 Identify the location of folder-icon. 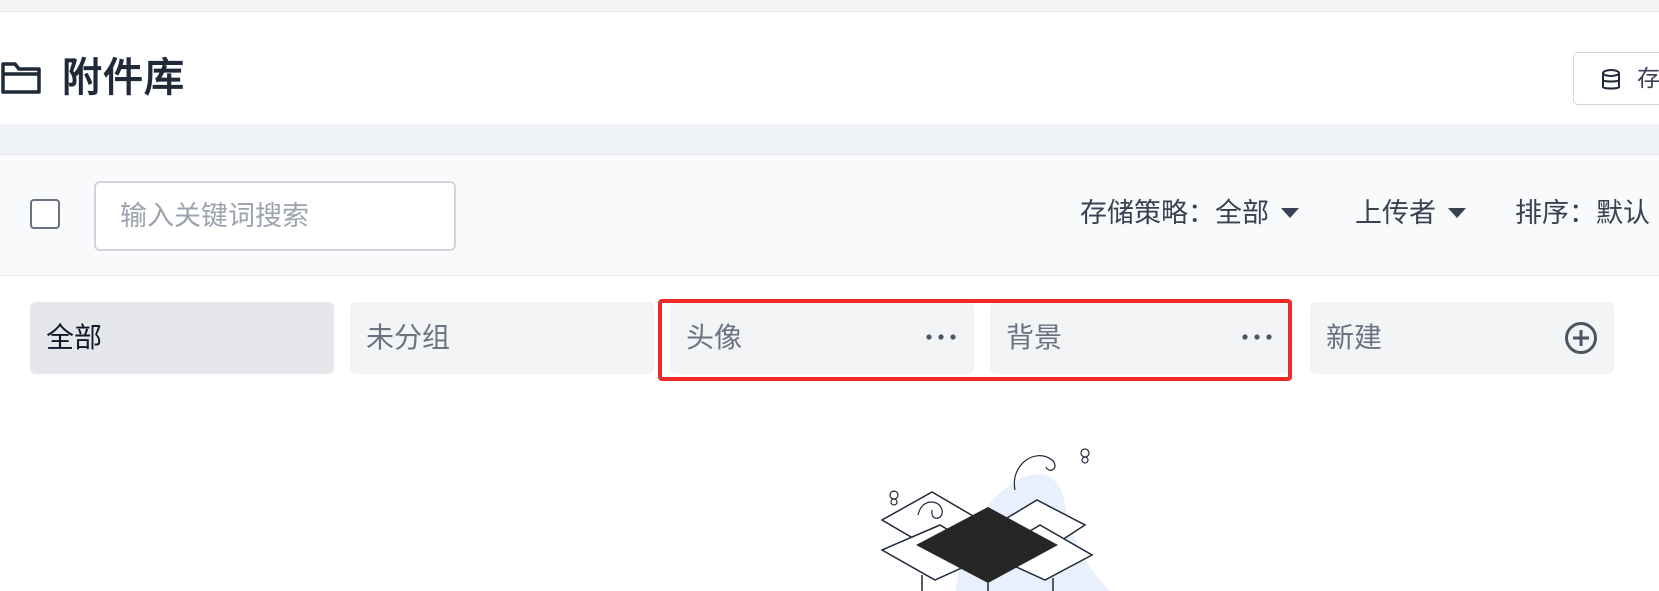
(21, 78).